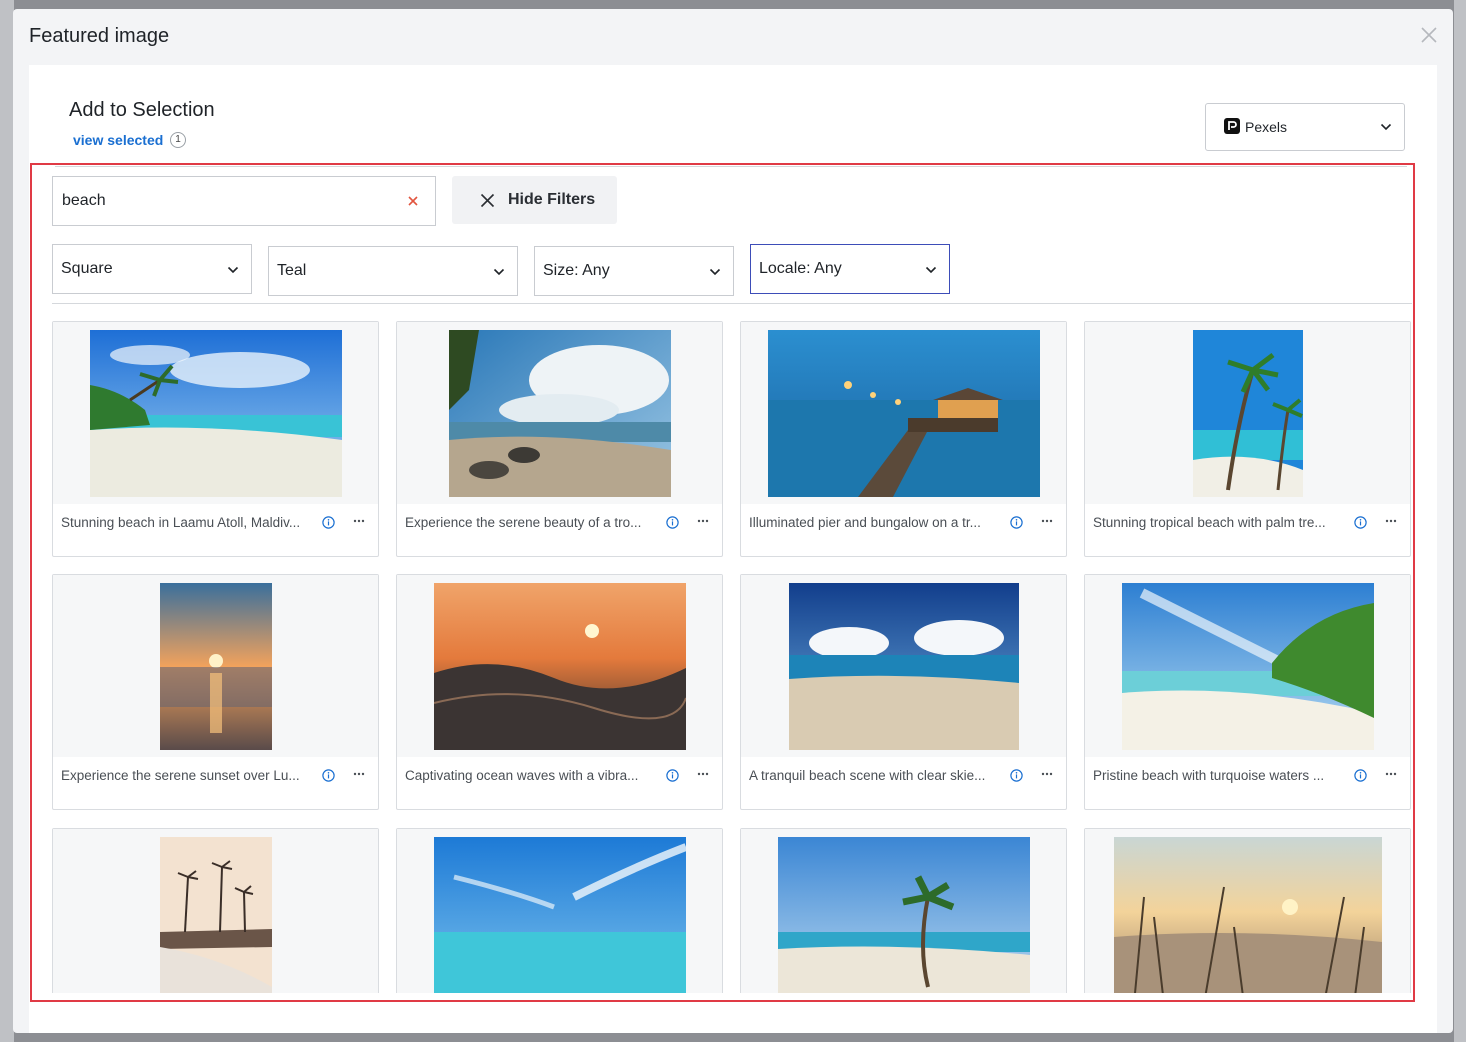 This screenshot has width=1466, height=1042. What do you see at coordinates (904, 915) in the screenshot?
I see `windy-palm-photo-thumbnail` at bounding box center [904, 915].